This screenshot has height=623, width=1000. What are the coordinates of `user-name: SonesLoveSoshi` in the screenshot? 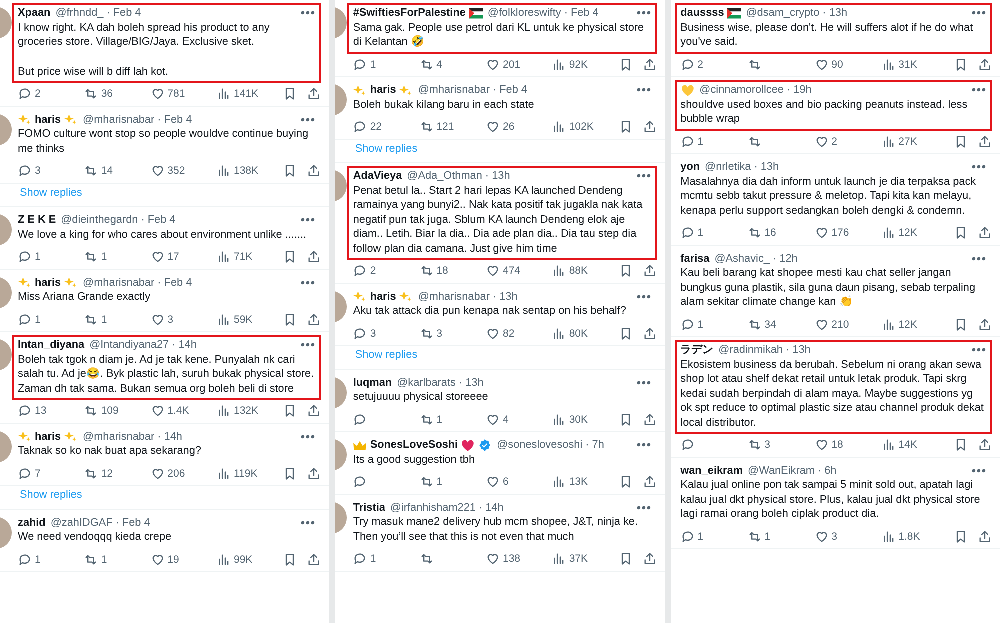 It's located at (414, 445).